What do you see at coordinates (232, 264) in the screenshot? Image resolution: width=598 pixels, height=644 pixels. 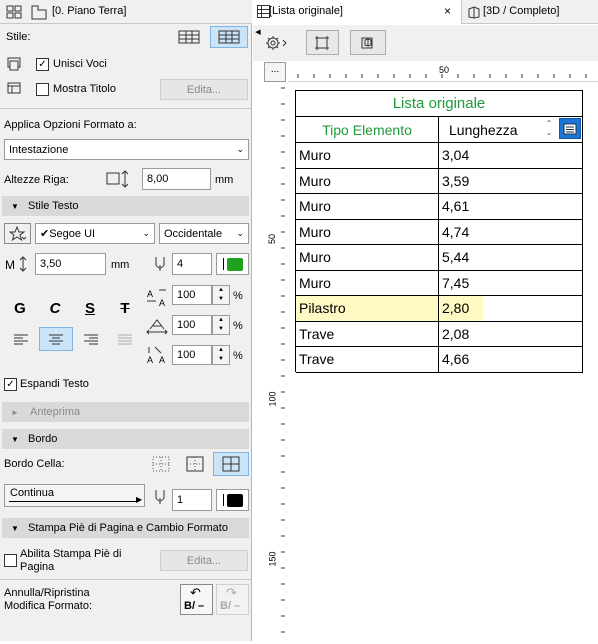 I see `pen-color-swatch` at bounding box center [232, 264].